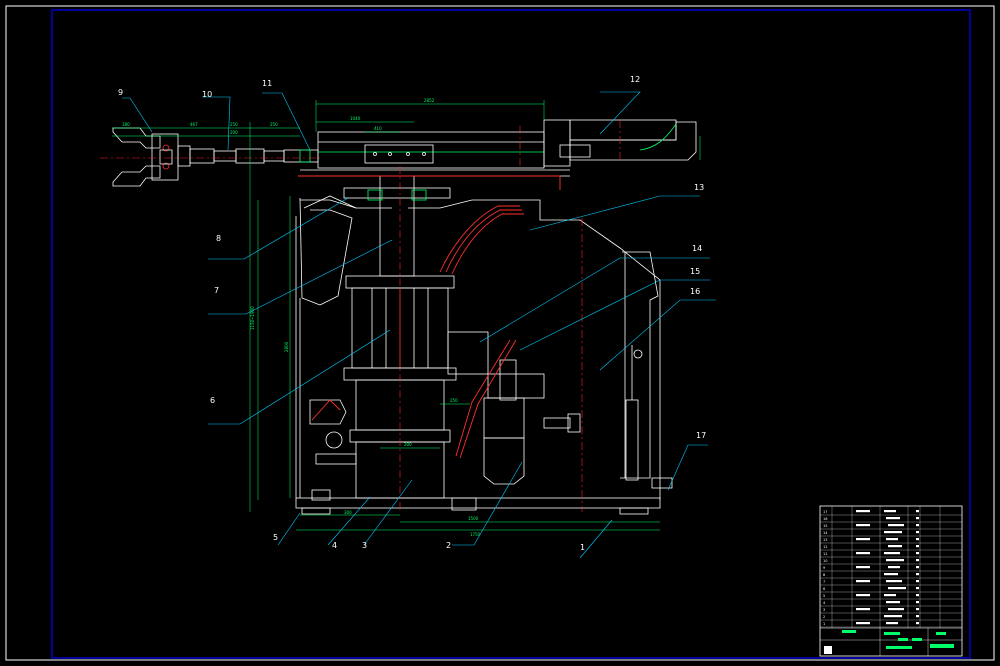  Describe the element at coordinates (473, 518) in the screenshot. I see `dim-bottom-b: 1500` at that location.